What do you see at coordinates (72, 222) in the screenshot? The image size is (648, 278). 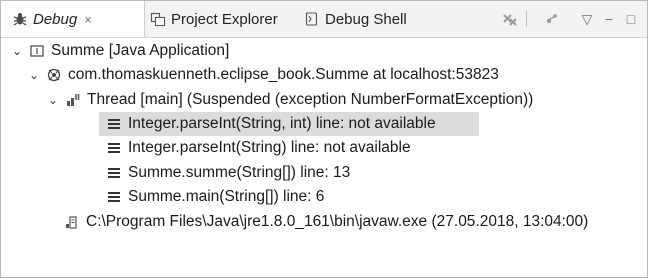 I see `process-icon` at bounding box center [72, 222].